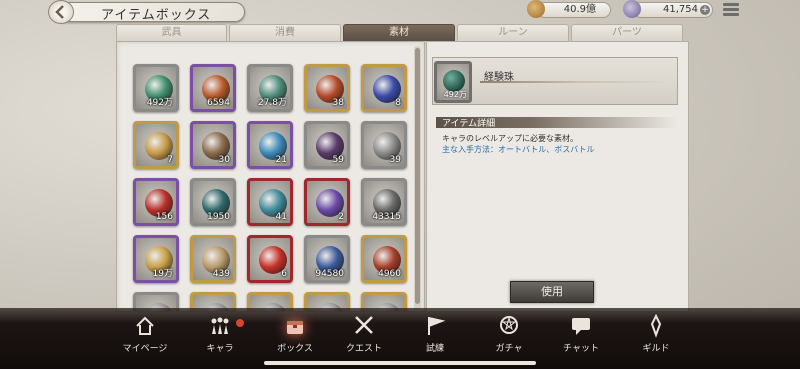 This screenshot has width=800, height=369. What do you see at coordinates (435, 326) in the screenshot?
I see `flag-icon` at bounding box center [435, 326].